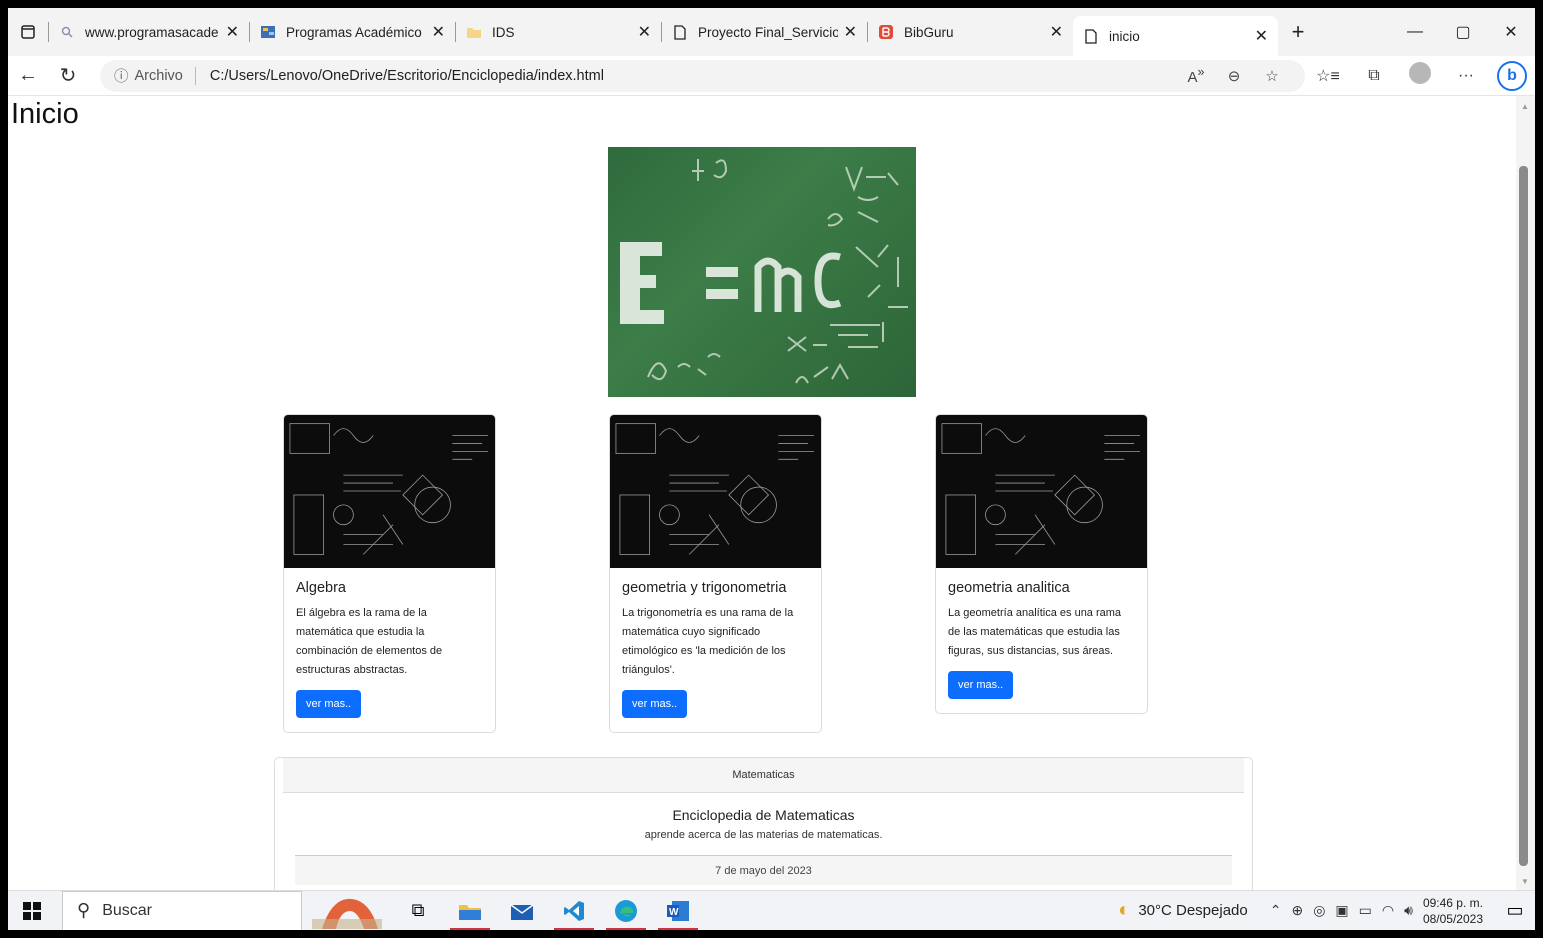 This screenshot has height=938, width=1543. I want to click on wifi-icon: ◠, so click(1388, 910).